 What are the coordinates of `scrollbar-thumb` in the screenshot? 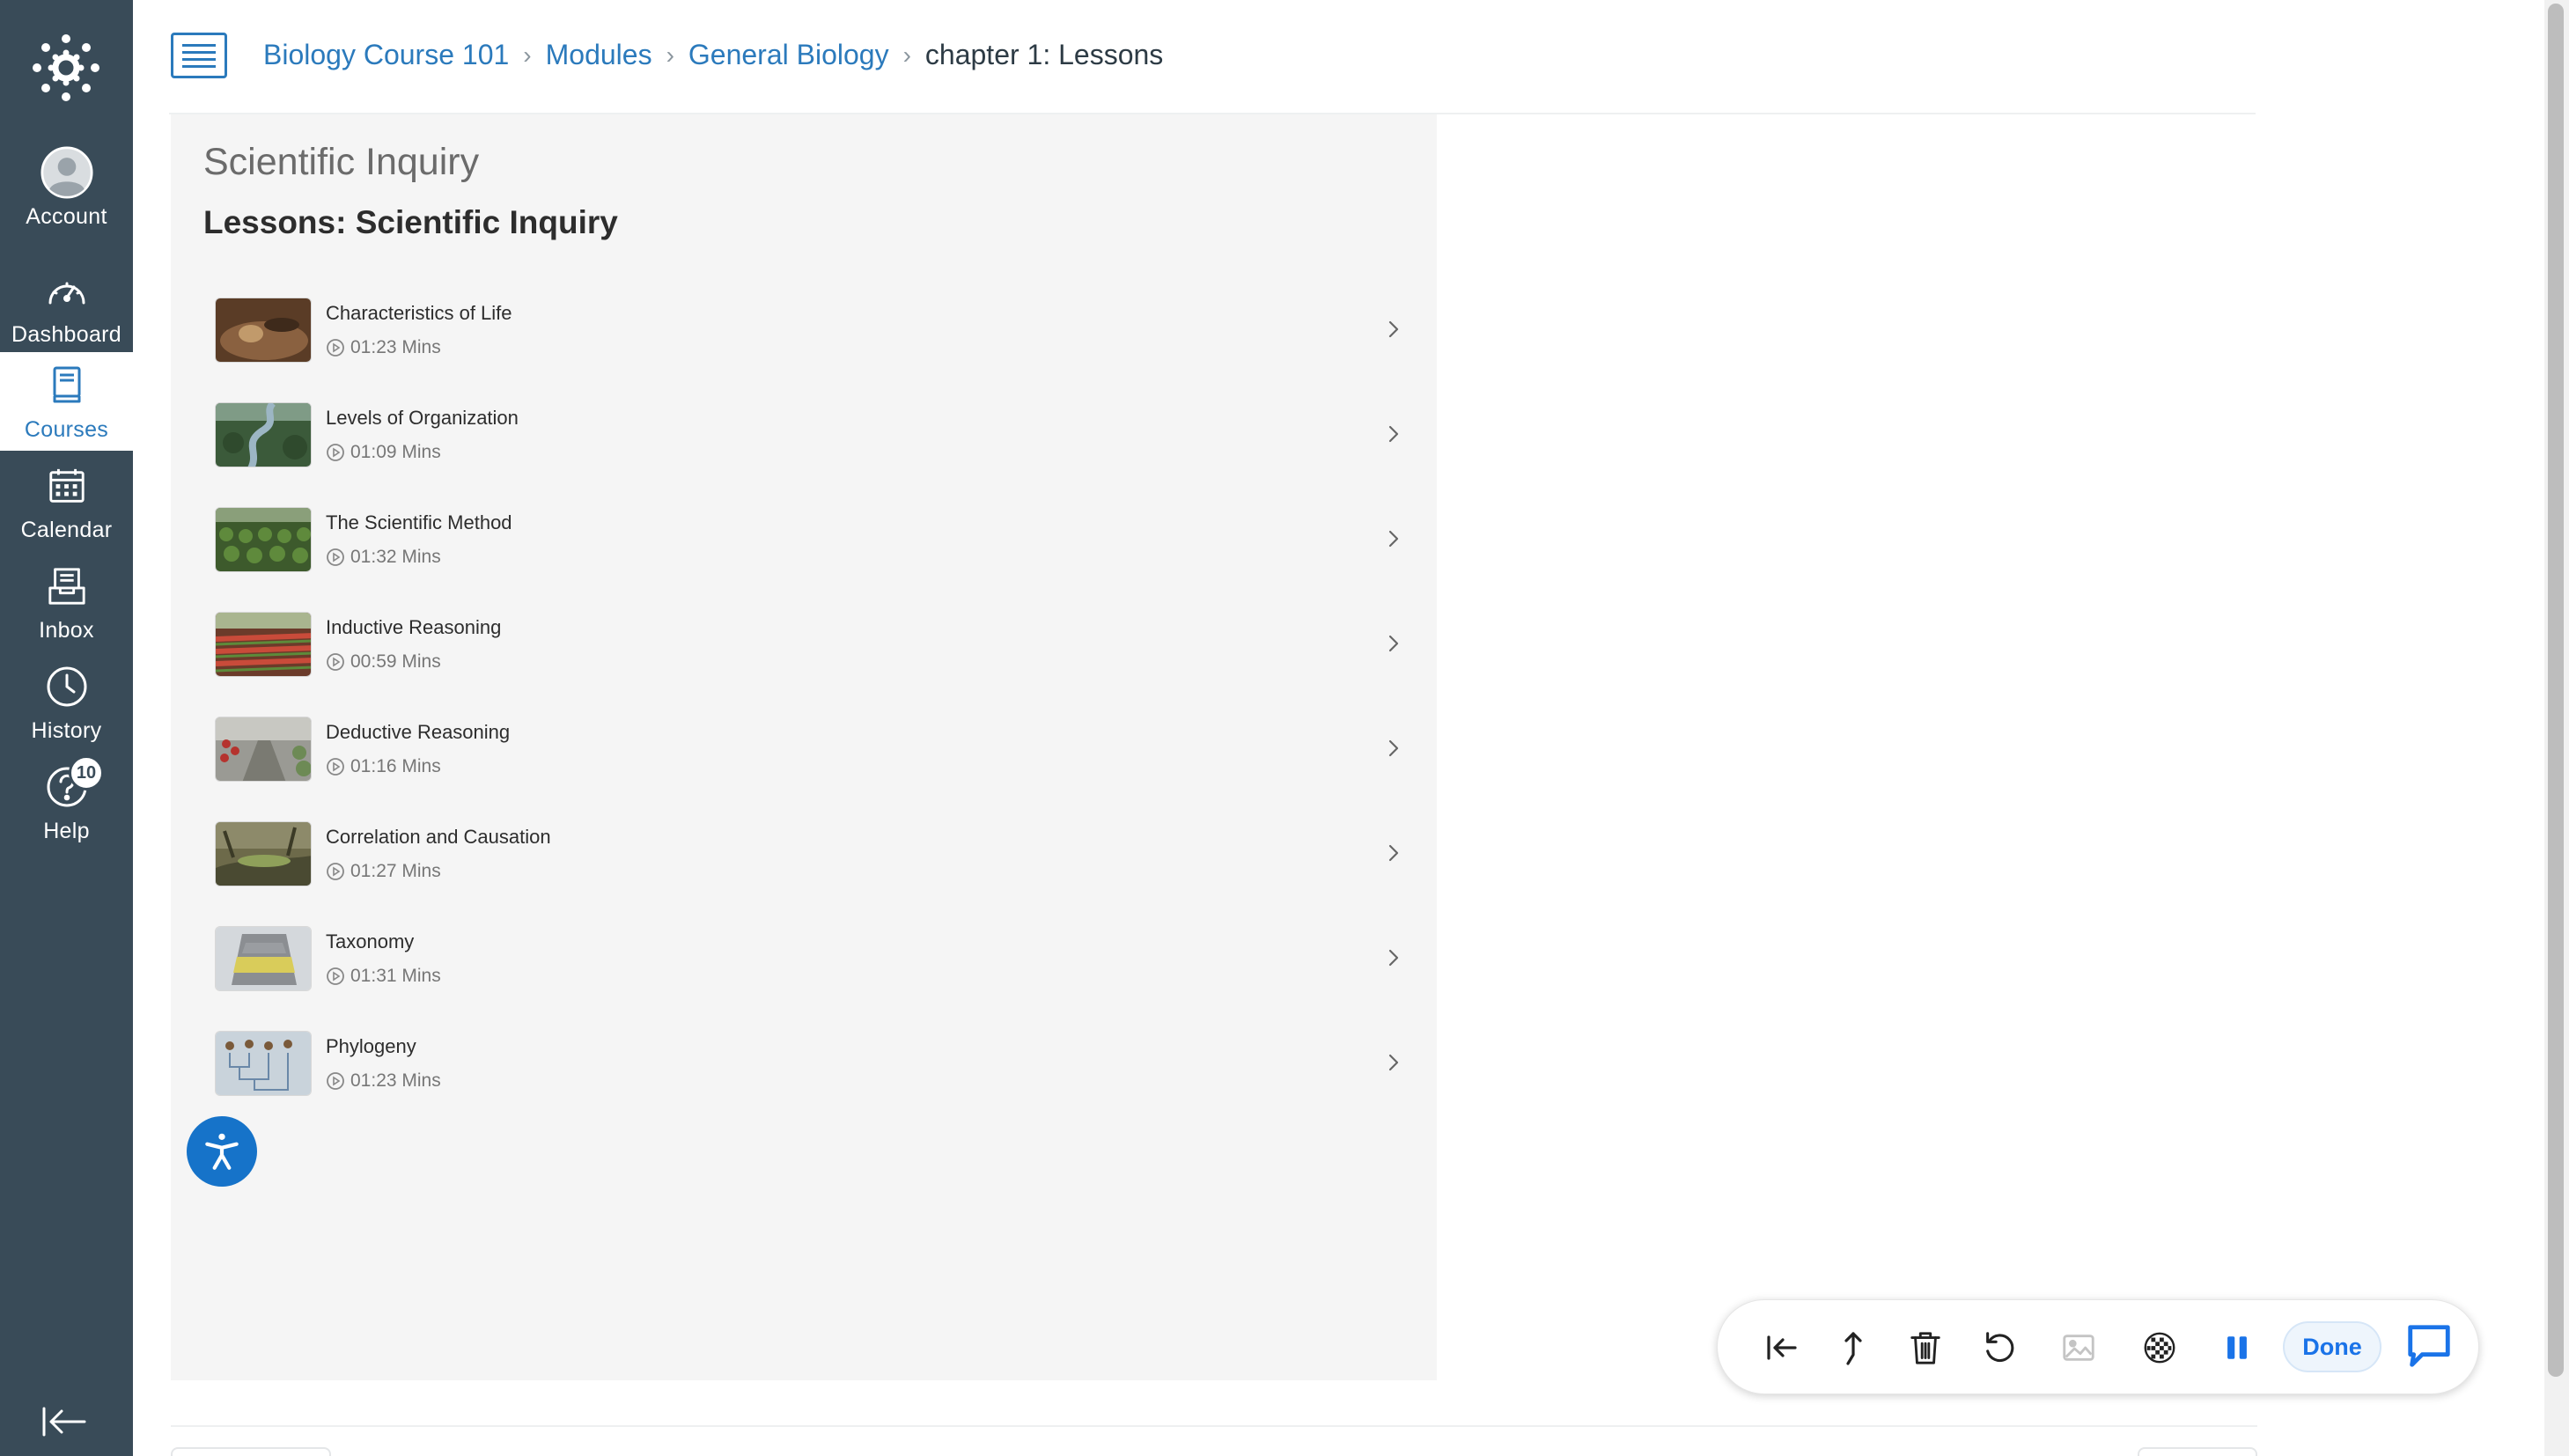 It's located at (2556, 690).